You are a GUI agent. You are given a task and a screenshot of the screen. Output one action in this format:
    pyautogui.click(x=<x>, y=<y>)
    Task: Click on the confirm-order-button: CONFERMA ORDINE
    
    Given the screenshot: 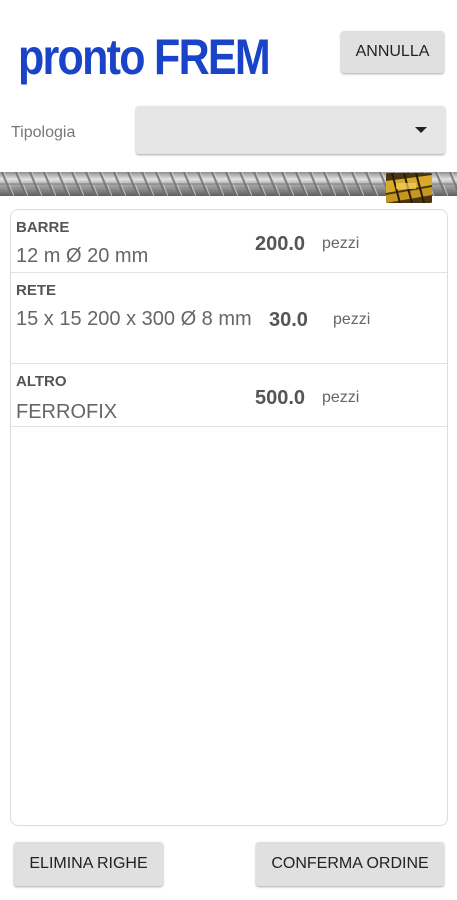 What is the action you would take?
    pyautogui.click(x=350, y=864)
    